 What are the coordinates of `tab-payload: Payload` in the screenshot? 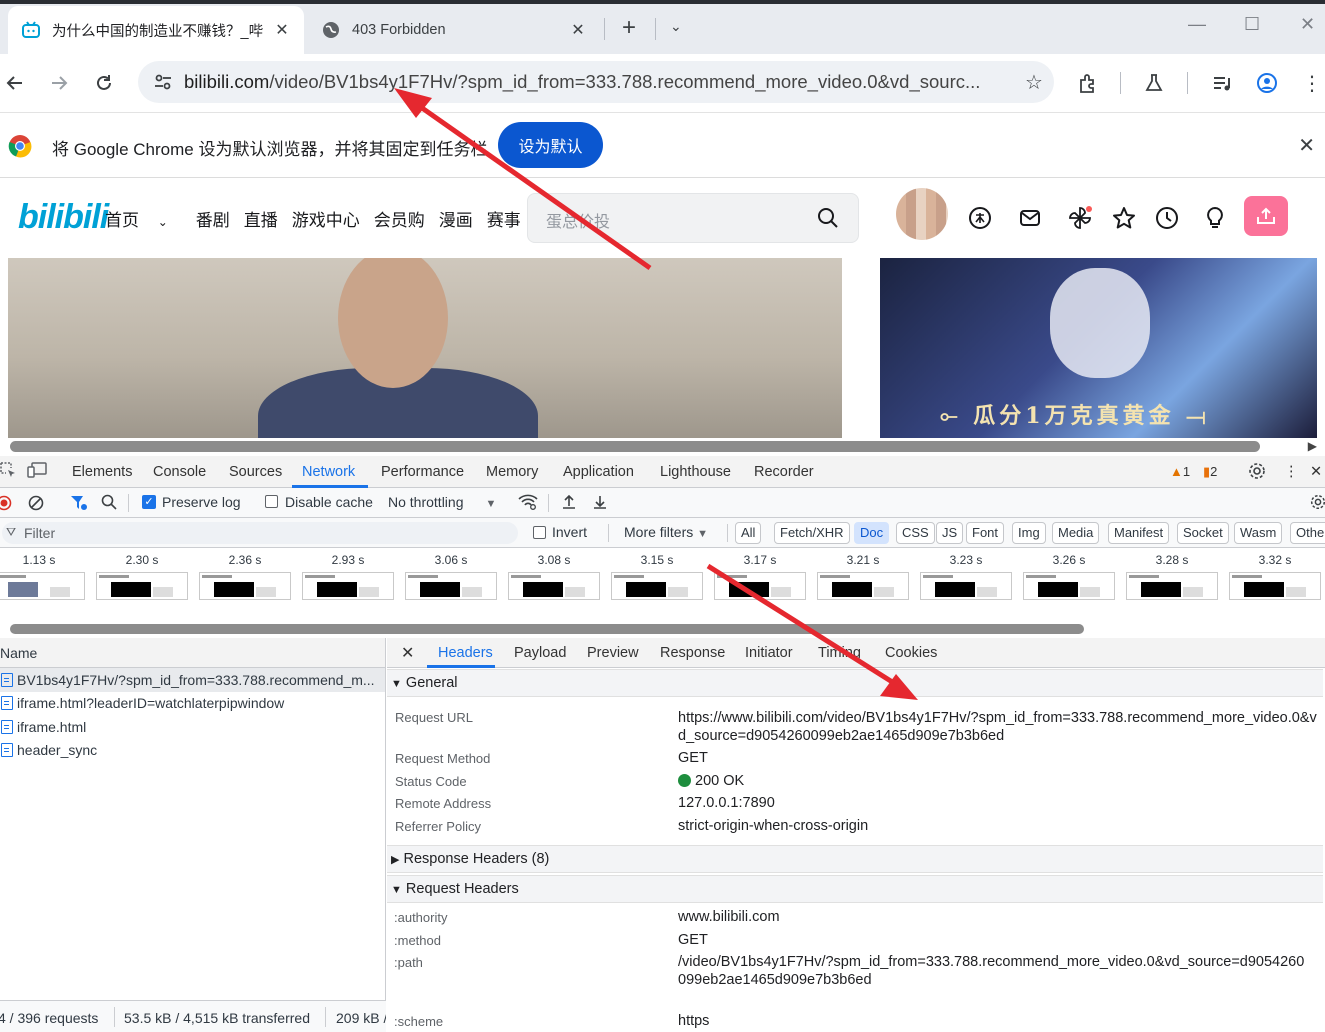 It's located at (540, 653).